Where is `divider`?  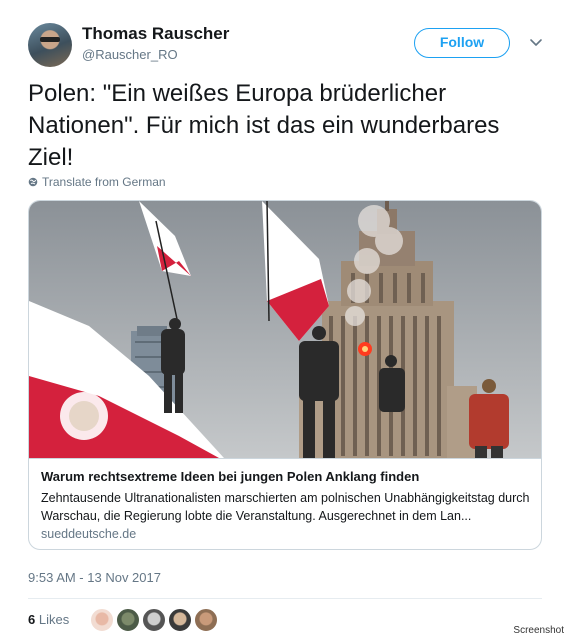
divider is located at coordinates (285, 598).